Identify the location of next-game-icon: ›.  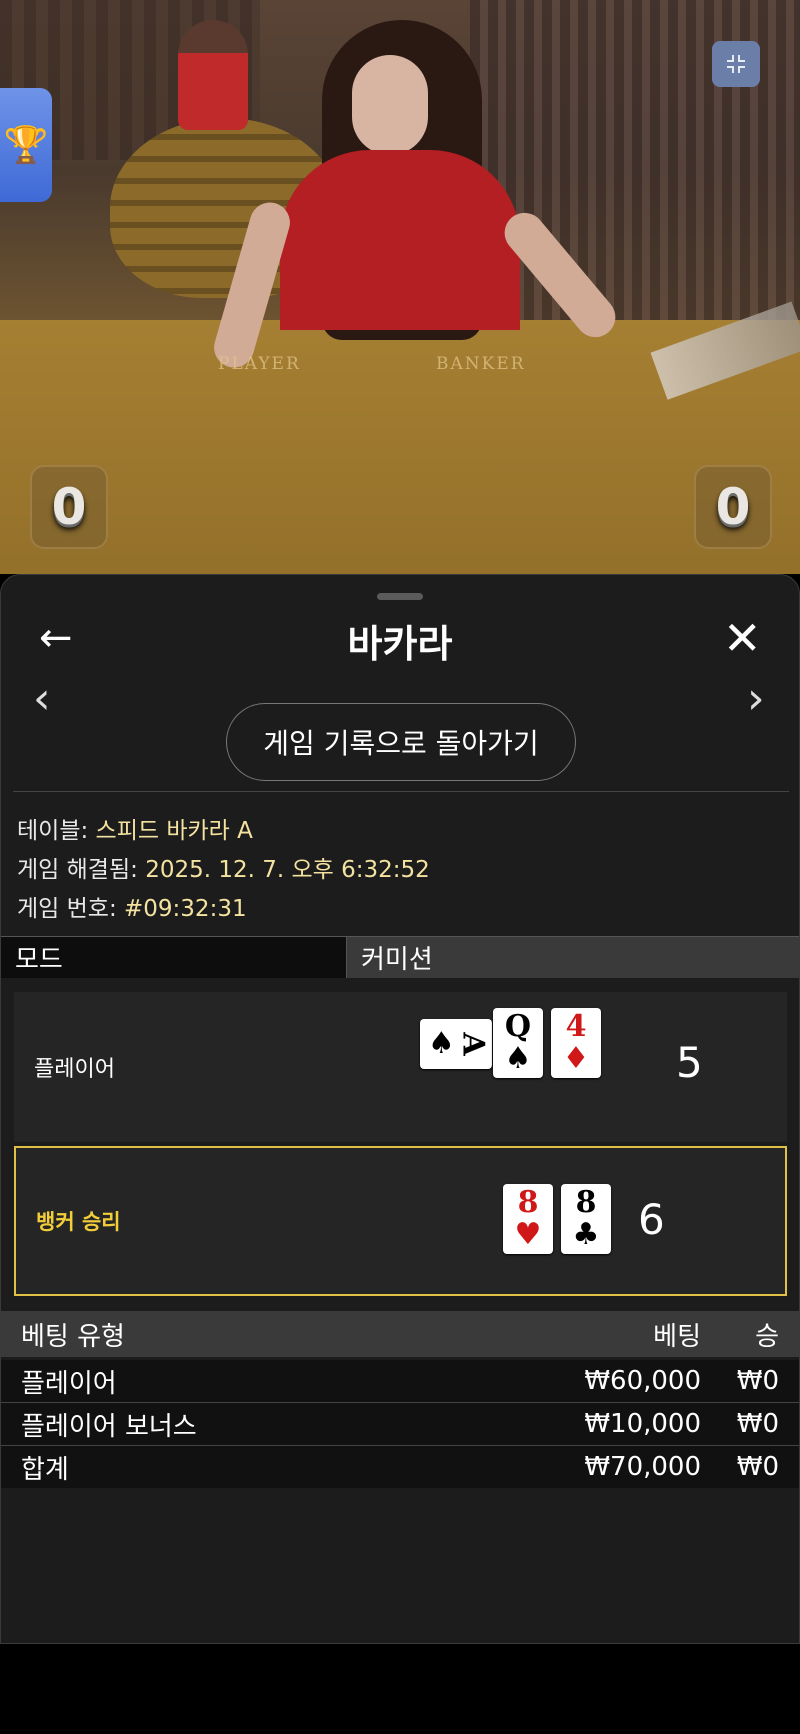
(756, 698).